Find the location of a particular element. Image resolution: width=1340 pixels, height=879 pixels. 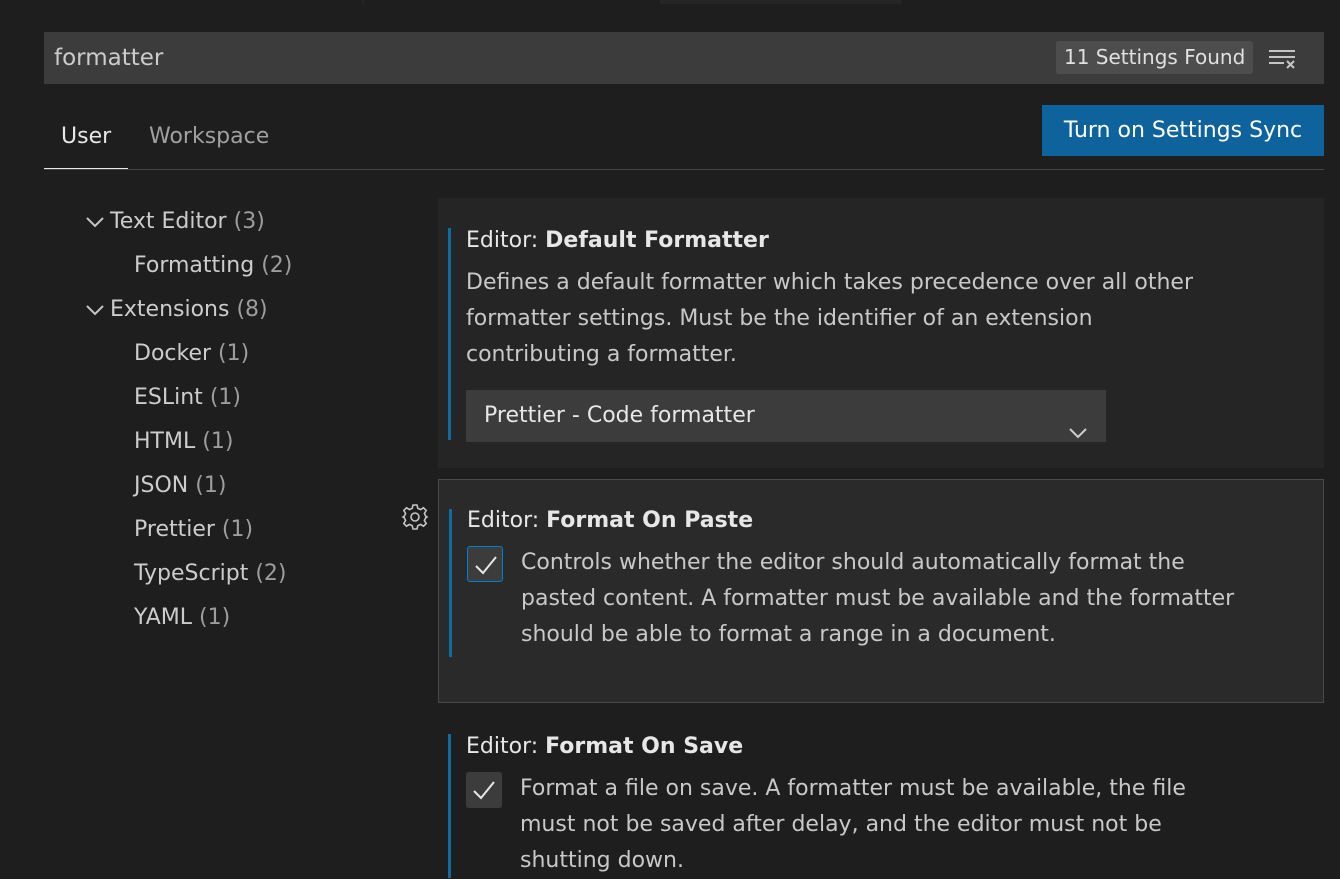

tab-workspace: Workspace is located at coordinates (209, 144).